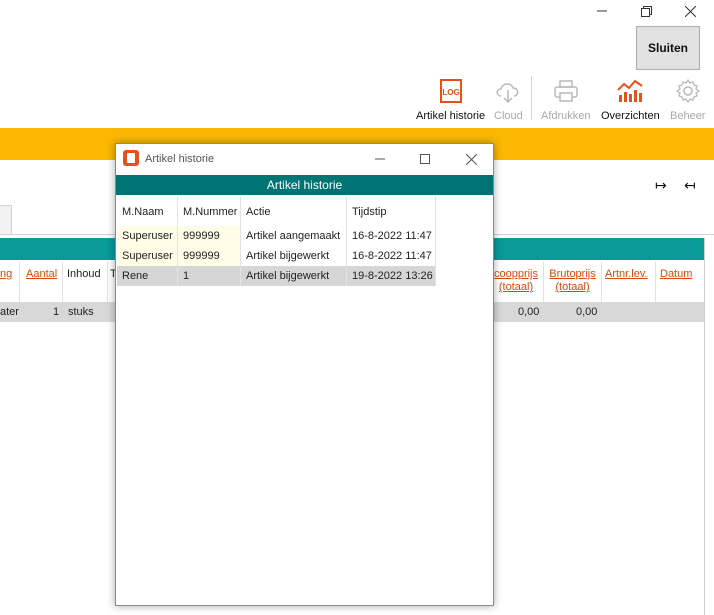  I want to click on dialog-maximize-button, so click(425, 159).